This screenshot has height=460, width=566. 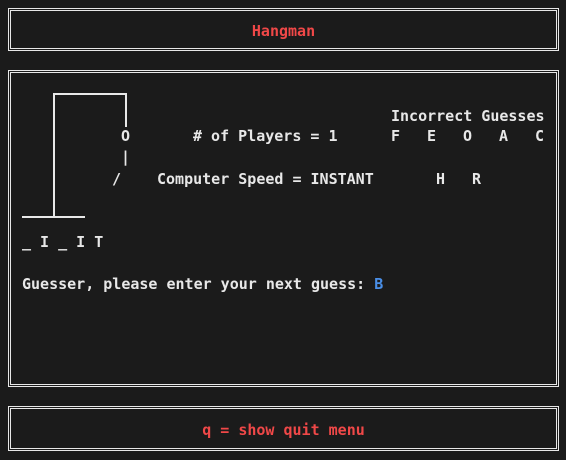 What do you see at coordinates (468, 116) in the screenshot?
I see `incorrect-guesses-title: Incorrect Guesses` at bounding box center [468, 116].